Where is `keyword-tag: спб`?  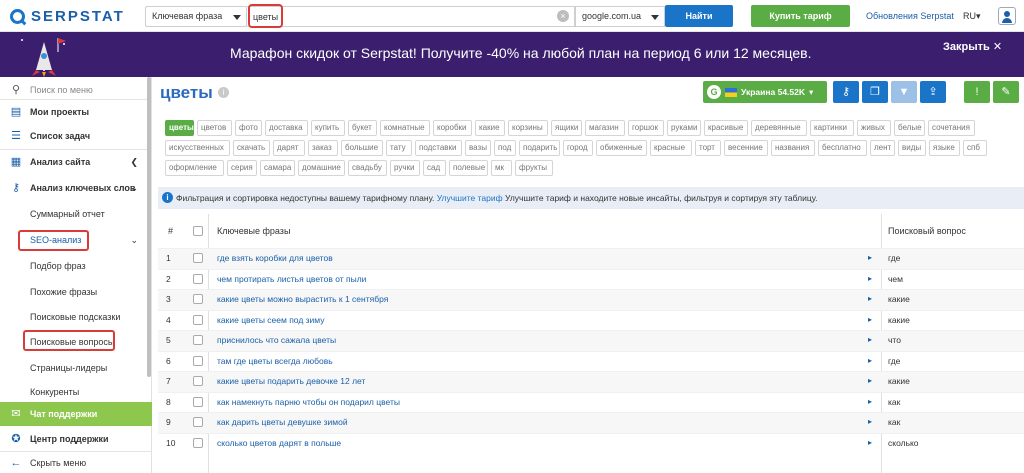
keyword-tag: спб is located at coordinates (975, 148).